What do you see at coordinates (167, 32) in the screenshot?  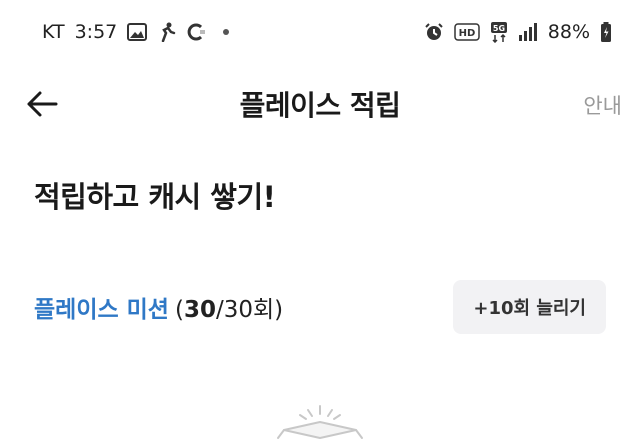 I see `walk-icon` at bounding box center [167, 32].